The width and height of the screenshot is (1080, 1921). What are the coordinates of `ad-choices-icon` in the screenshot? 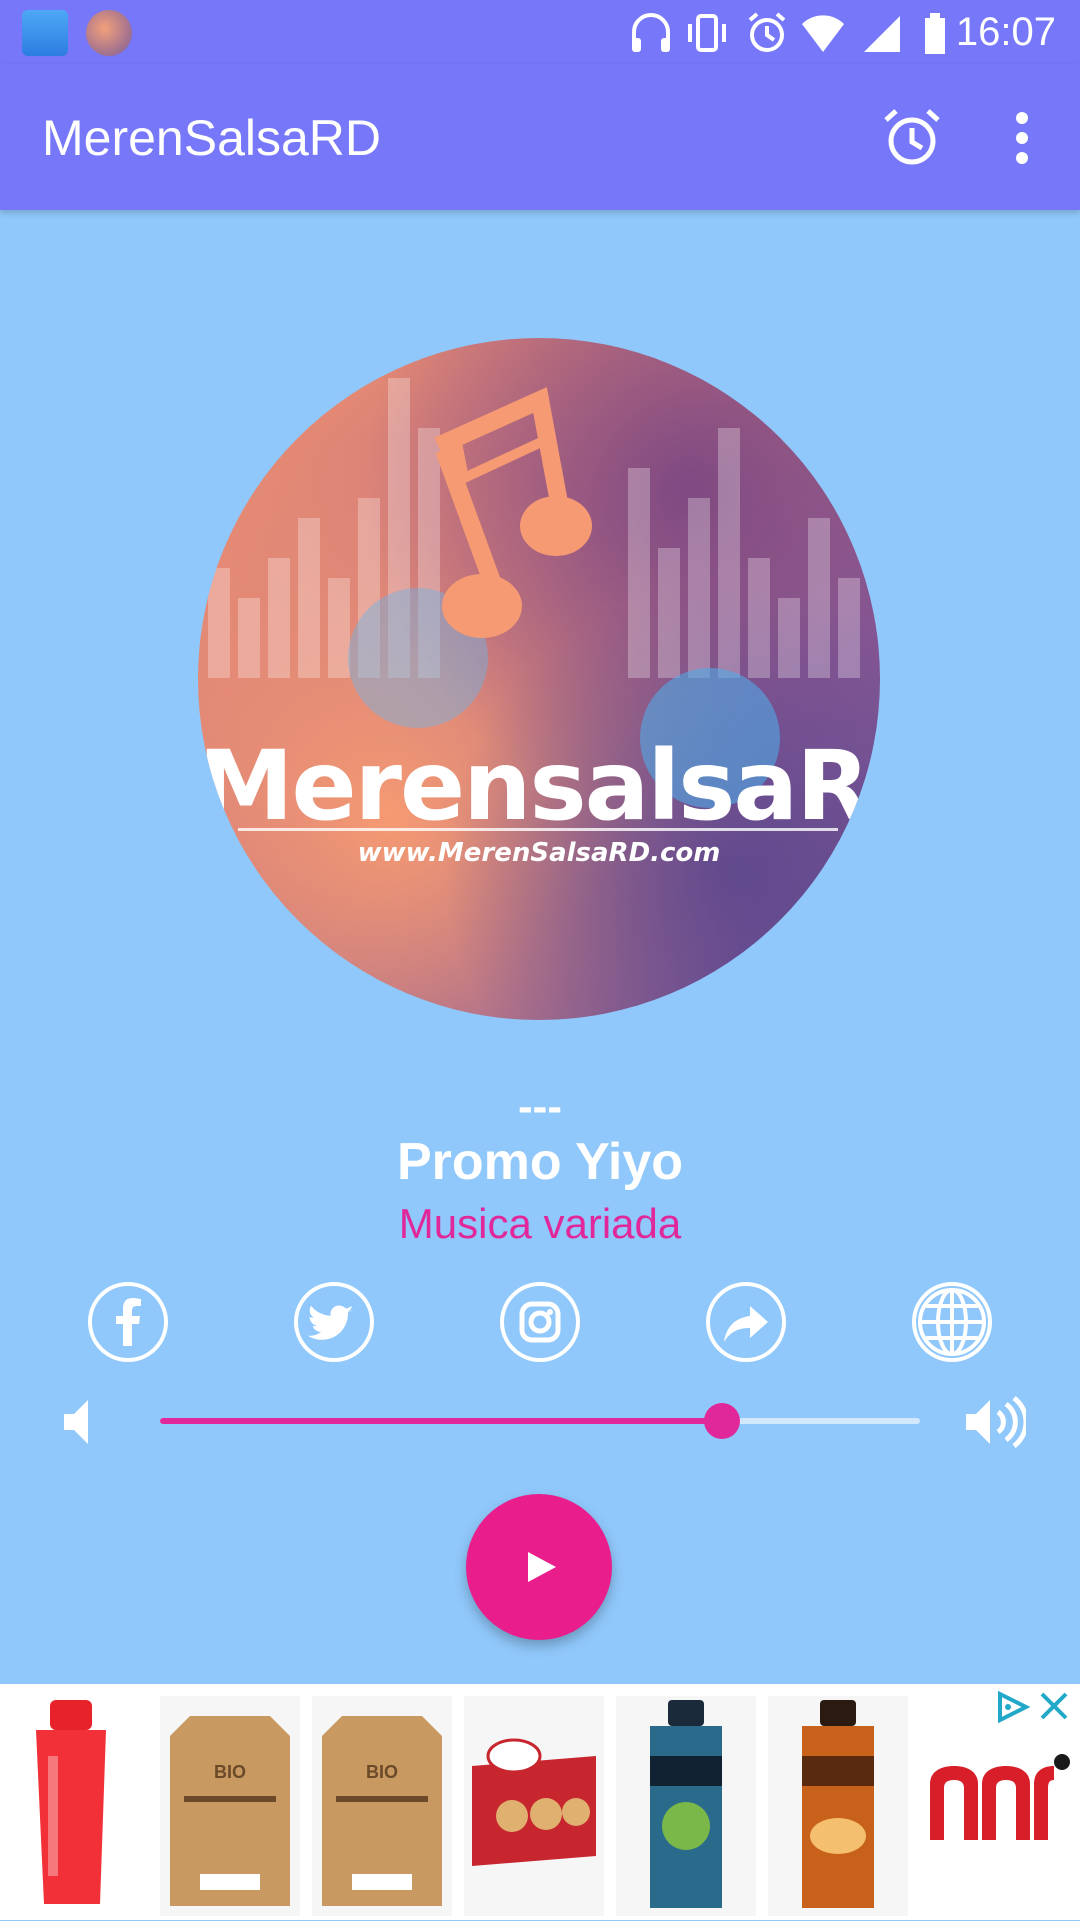 It's located at (1012, 1707).